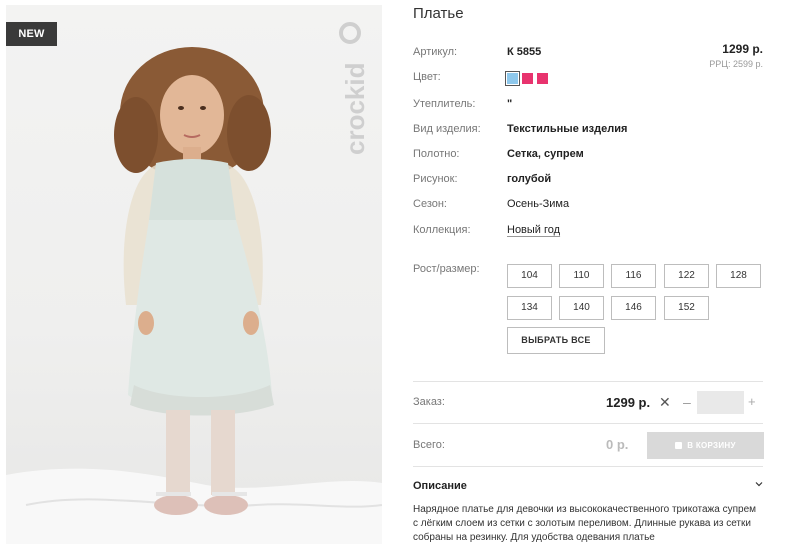 This screenshot has height=544, width=800. What do you see at coordinates (529, 308) in the screenshot?
I see `size-option: 134` at bounding box center [529, 308].